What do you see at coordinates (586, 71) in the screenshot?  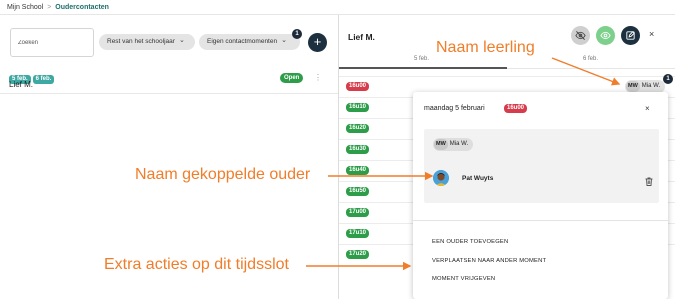 I see `student-name-arrow` at bounding box center [586, 71].